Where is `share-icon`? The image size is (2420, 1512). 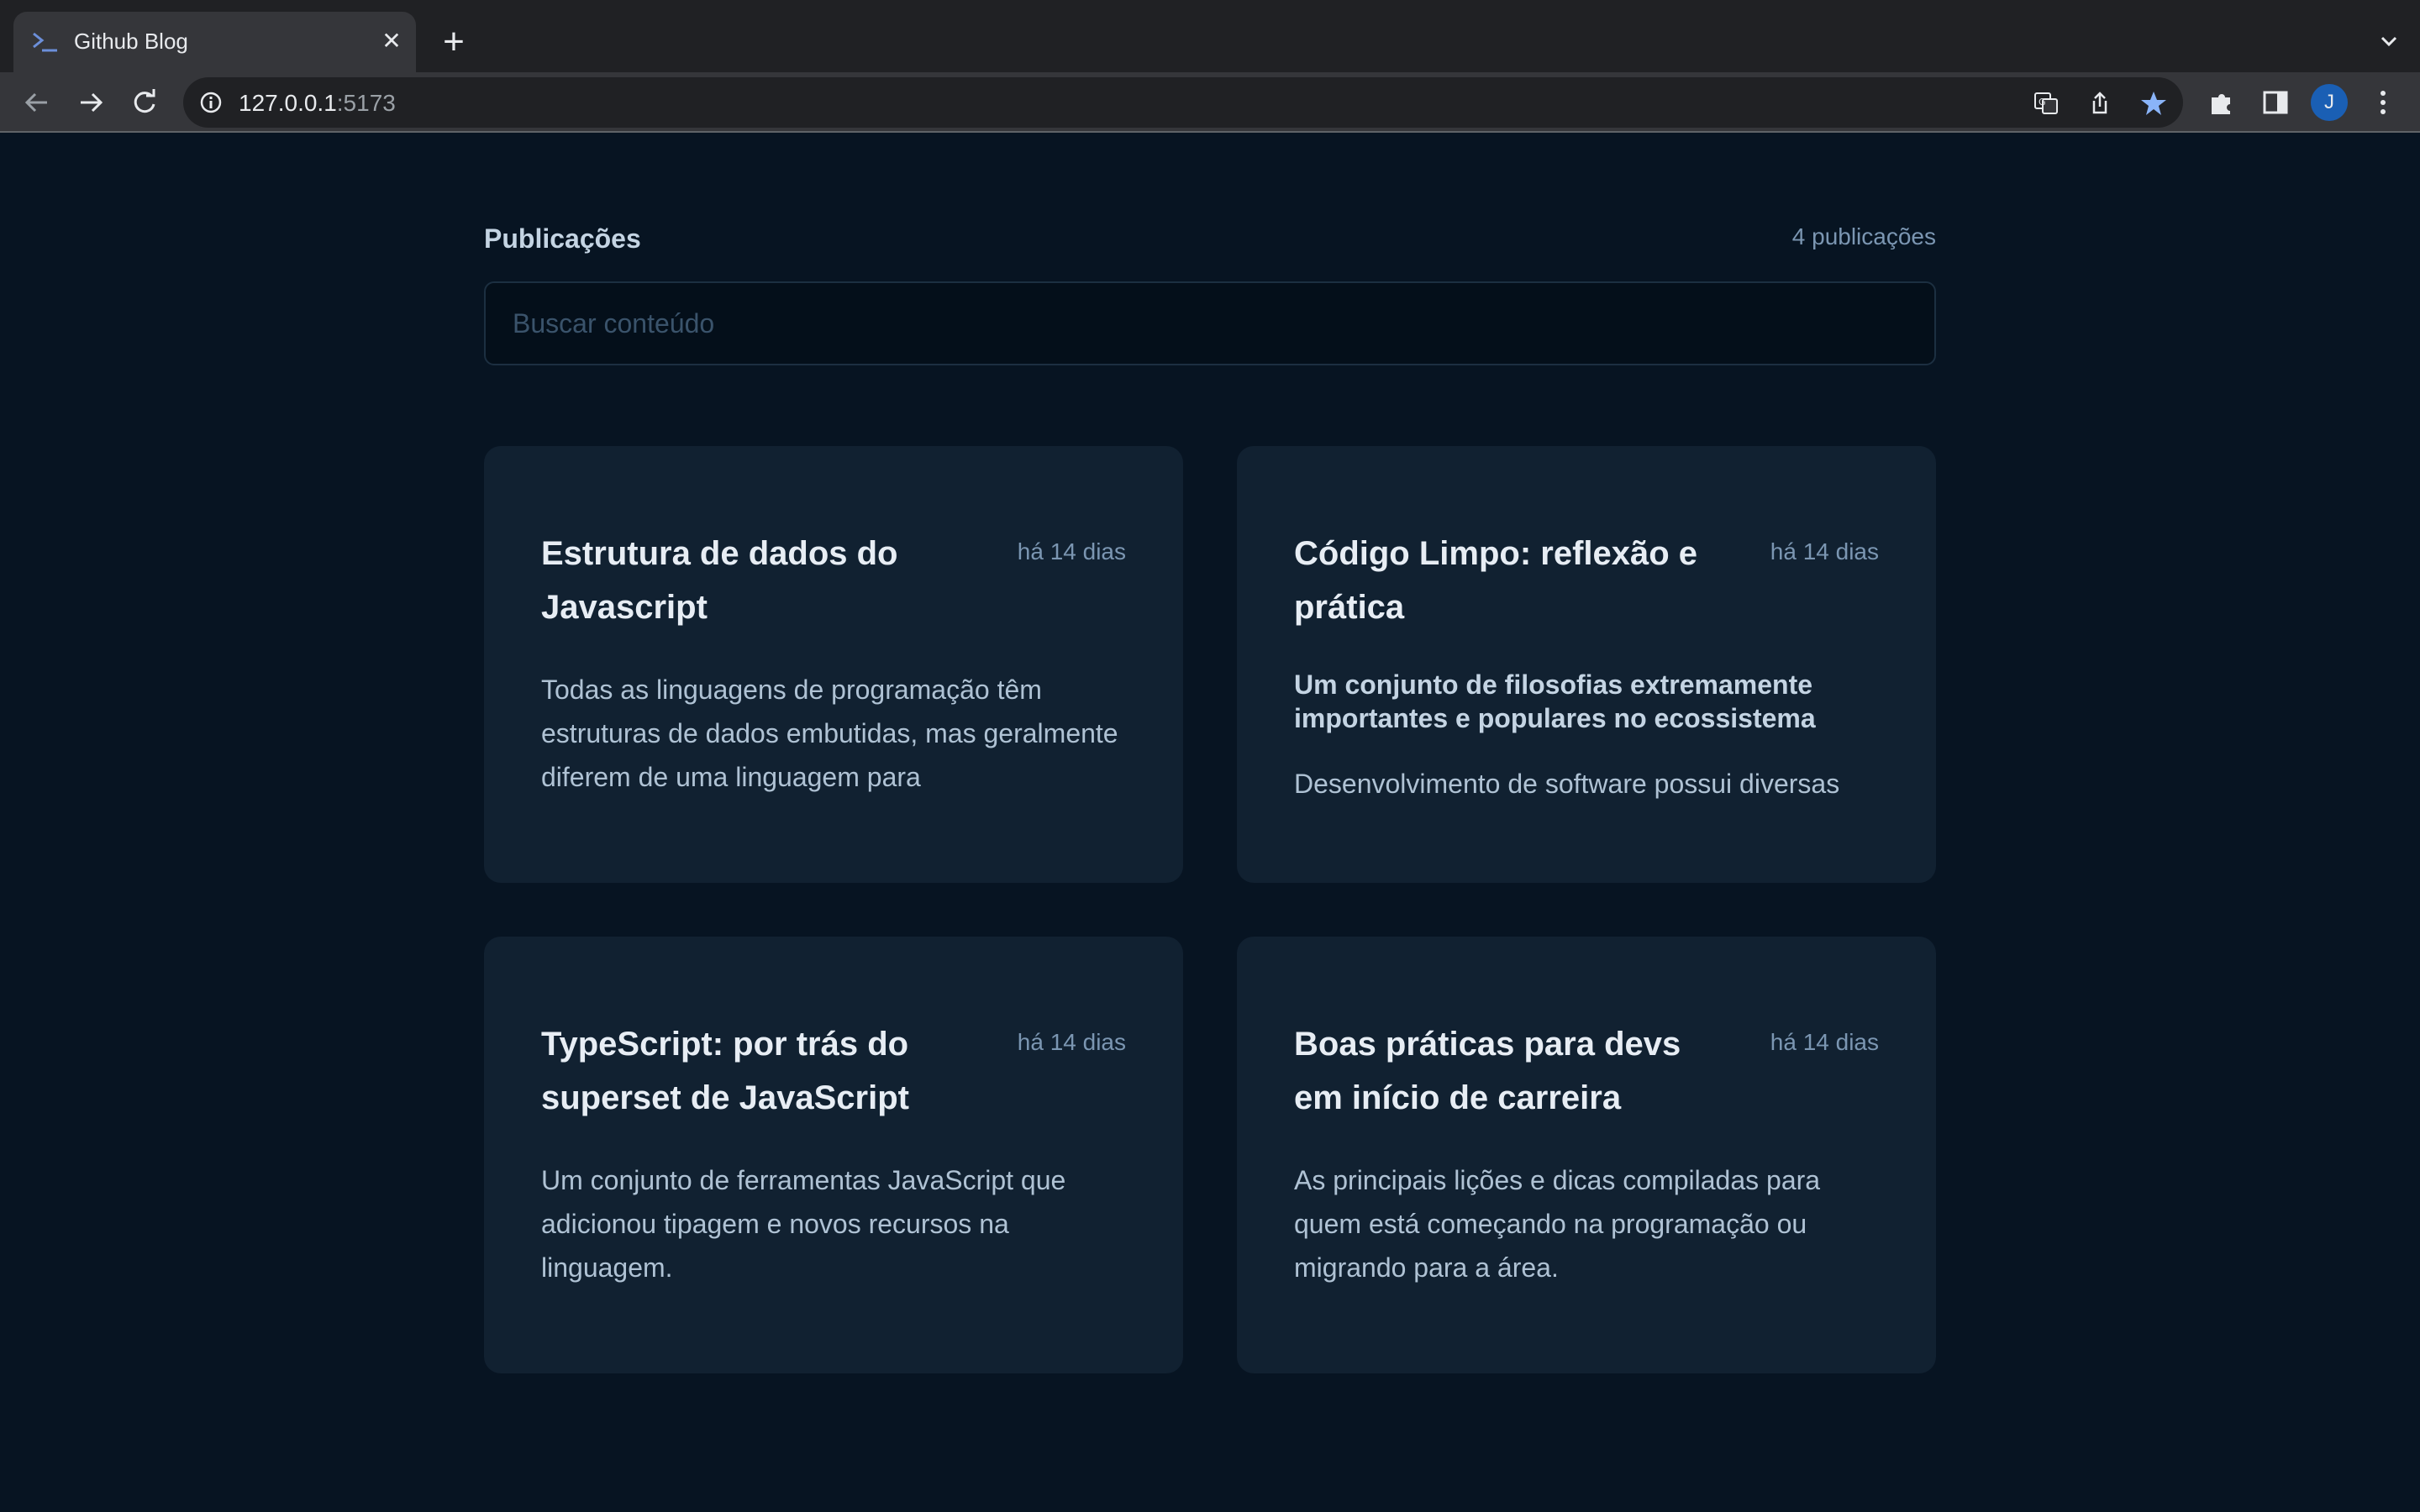
share-icon is located at coordinates (2100, 103).